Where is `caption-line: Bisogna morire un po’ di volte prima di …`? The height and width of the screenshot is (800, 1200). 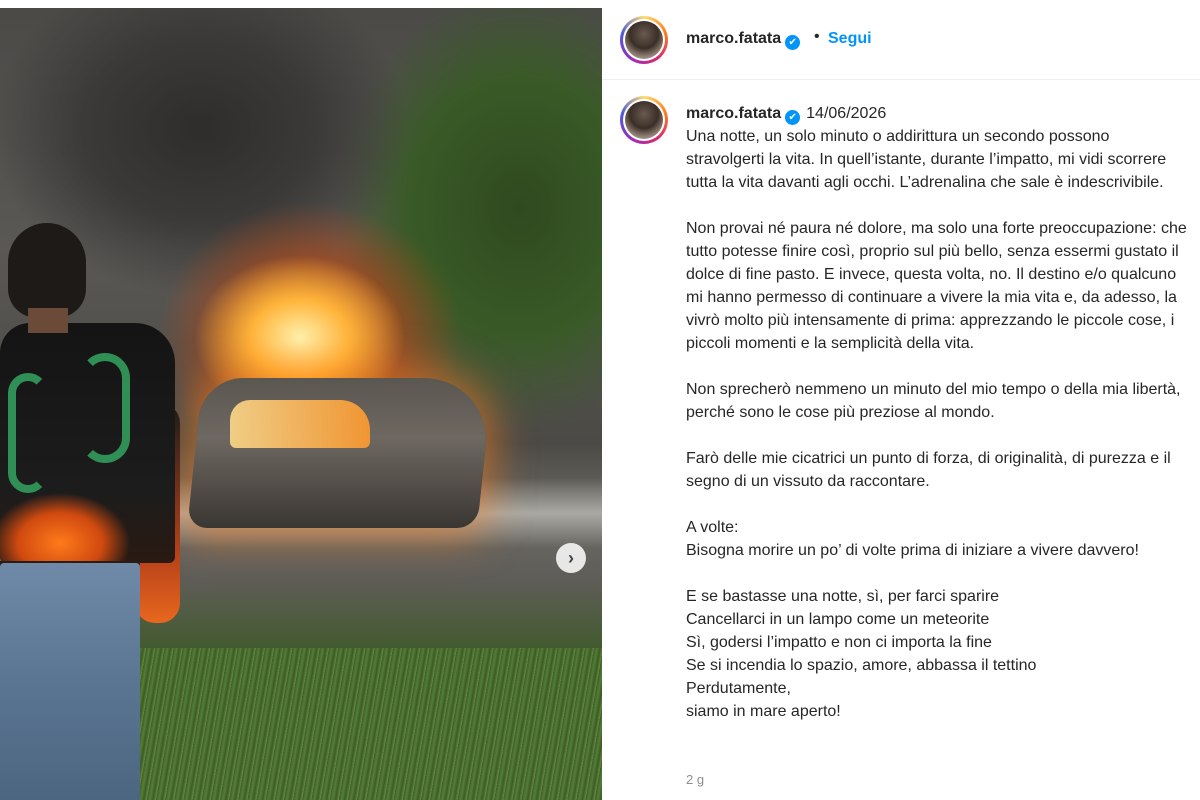 caption-line: Bisogna morire un po’ di volte prima di … is located at coordinates (912, 550).